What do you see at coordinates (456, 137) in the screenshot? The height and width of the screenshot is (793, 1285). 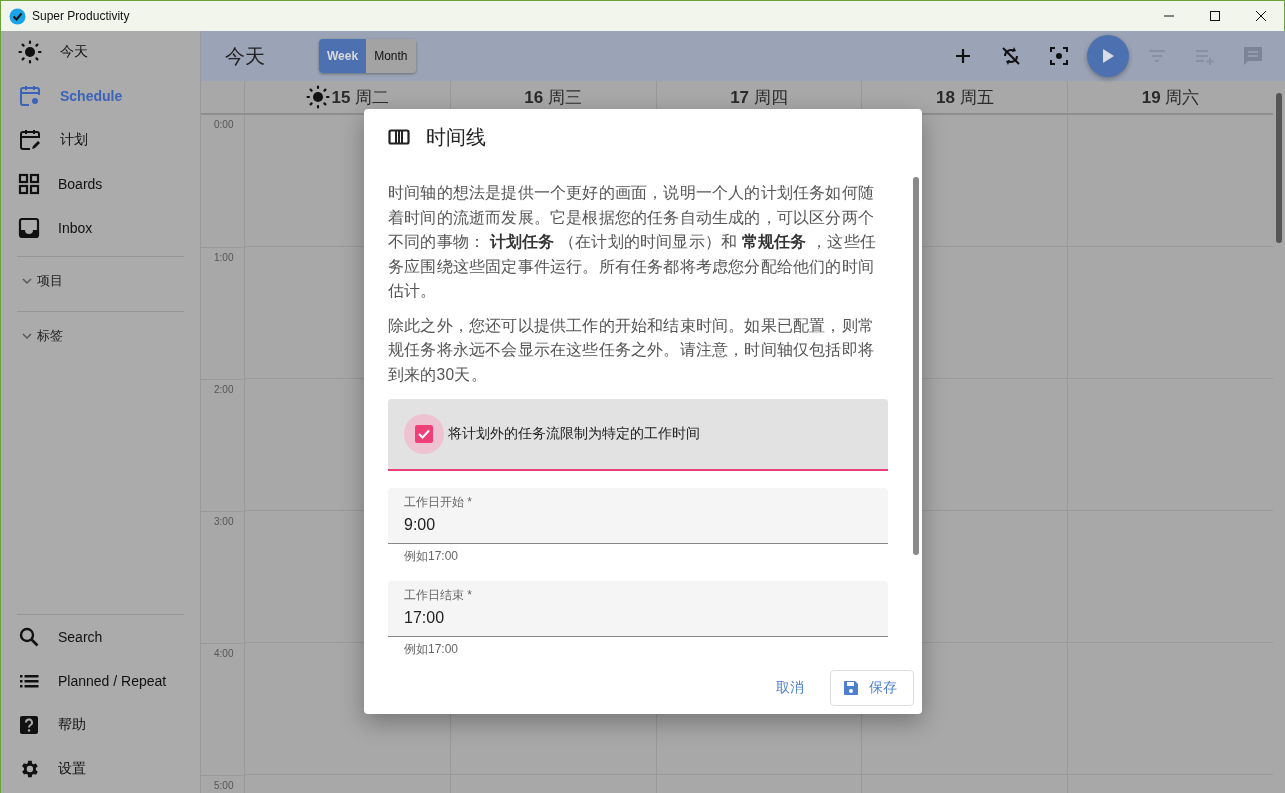 I see `dialog-title: 时间线` at bounding box center [456, 137].